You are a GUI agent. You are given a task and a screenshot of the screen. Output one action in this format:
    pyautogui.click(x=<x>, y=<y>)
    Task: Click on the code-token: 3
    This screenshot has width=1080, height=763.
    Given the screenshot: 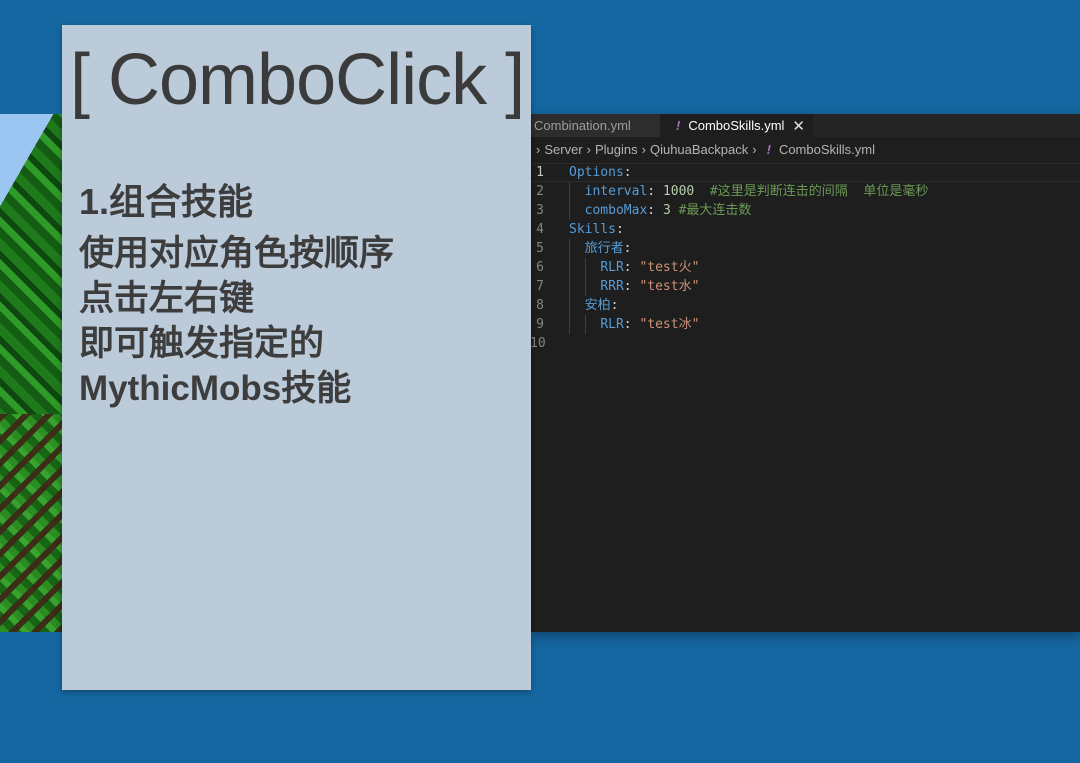 What is the action you would take?
    pyautogui.click(x=666, y=210)
    